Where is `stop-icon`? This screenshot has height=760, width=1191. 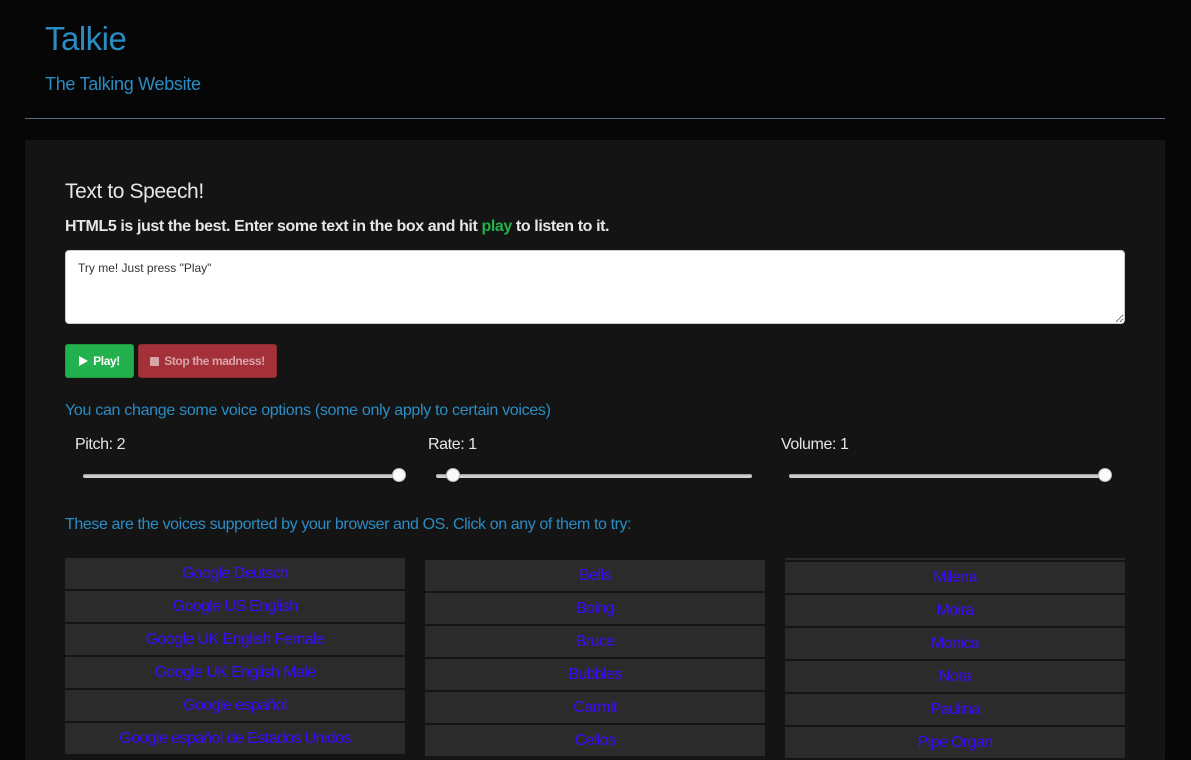 stop-icon is located at coordinates (155, 361).